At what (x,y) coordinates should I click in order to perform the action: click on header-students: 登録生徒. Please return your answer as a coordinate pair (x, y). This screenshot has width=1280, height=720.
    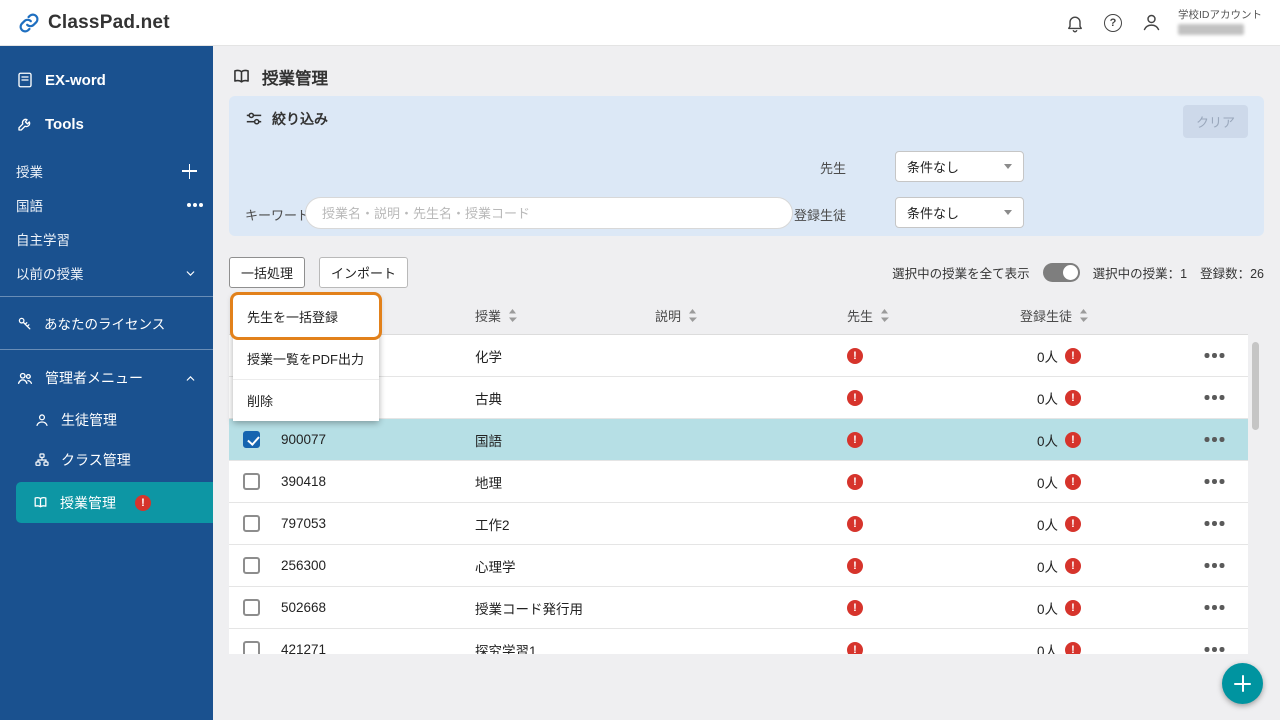
    Looking at the image, I should click on (1096, 315).